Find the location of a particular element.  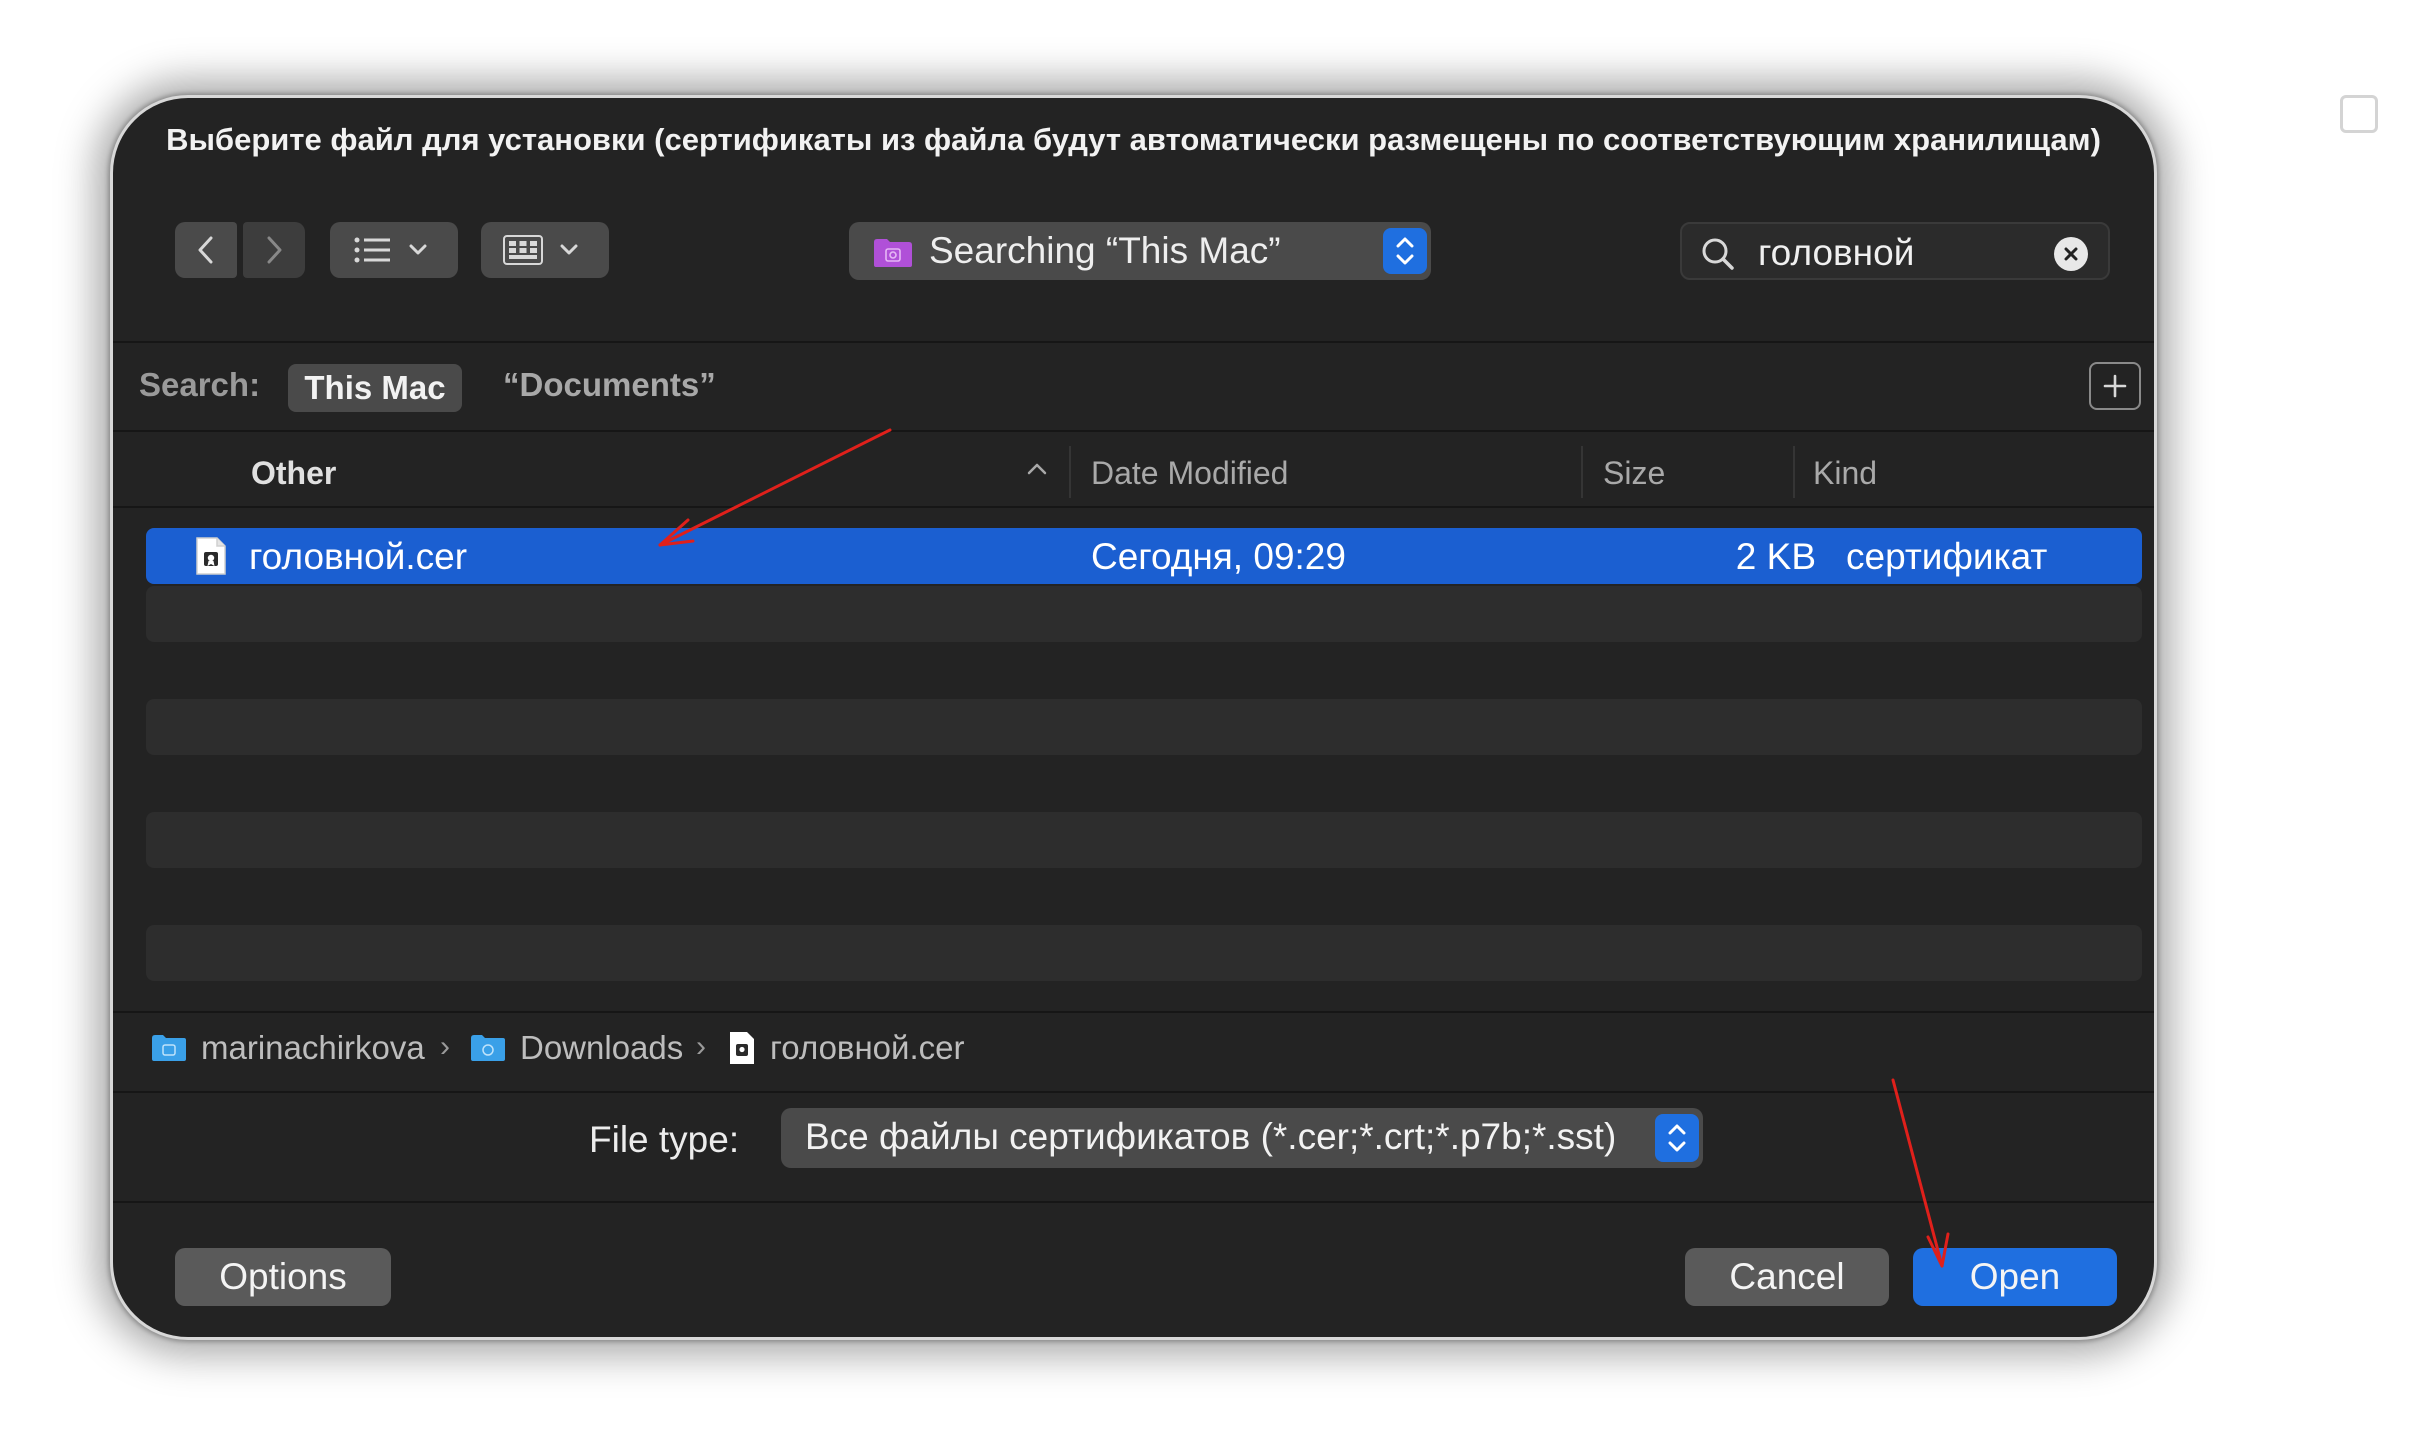

scope-documents: “Documents” is located at coordinates (609, 385).